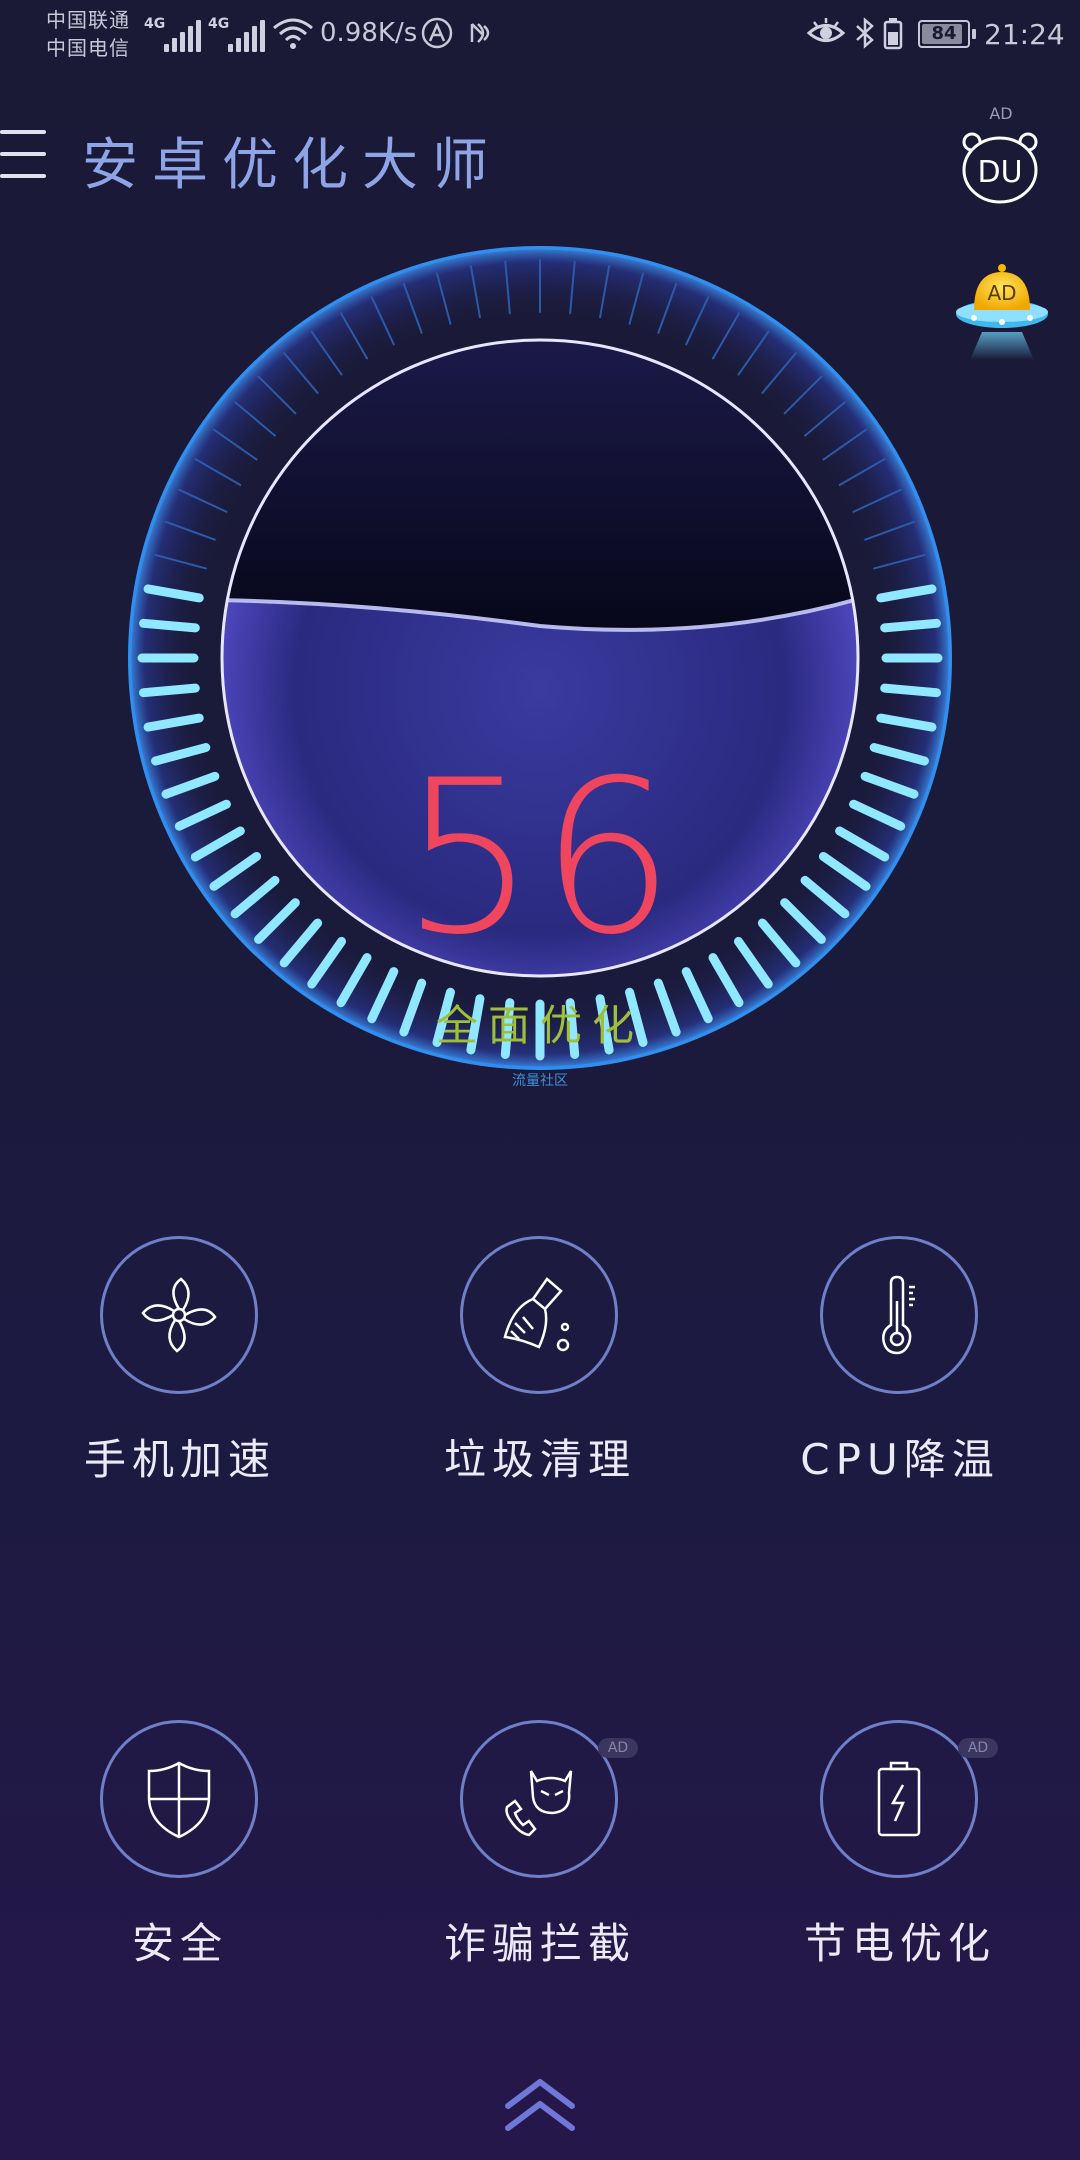  I want to click on du-ad-label: AD, so click(1001, 113).